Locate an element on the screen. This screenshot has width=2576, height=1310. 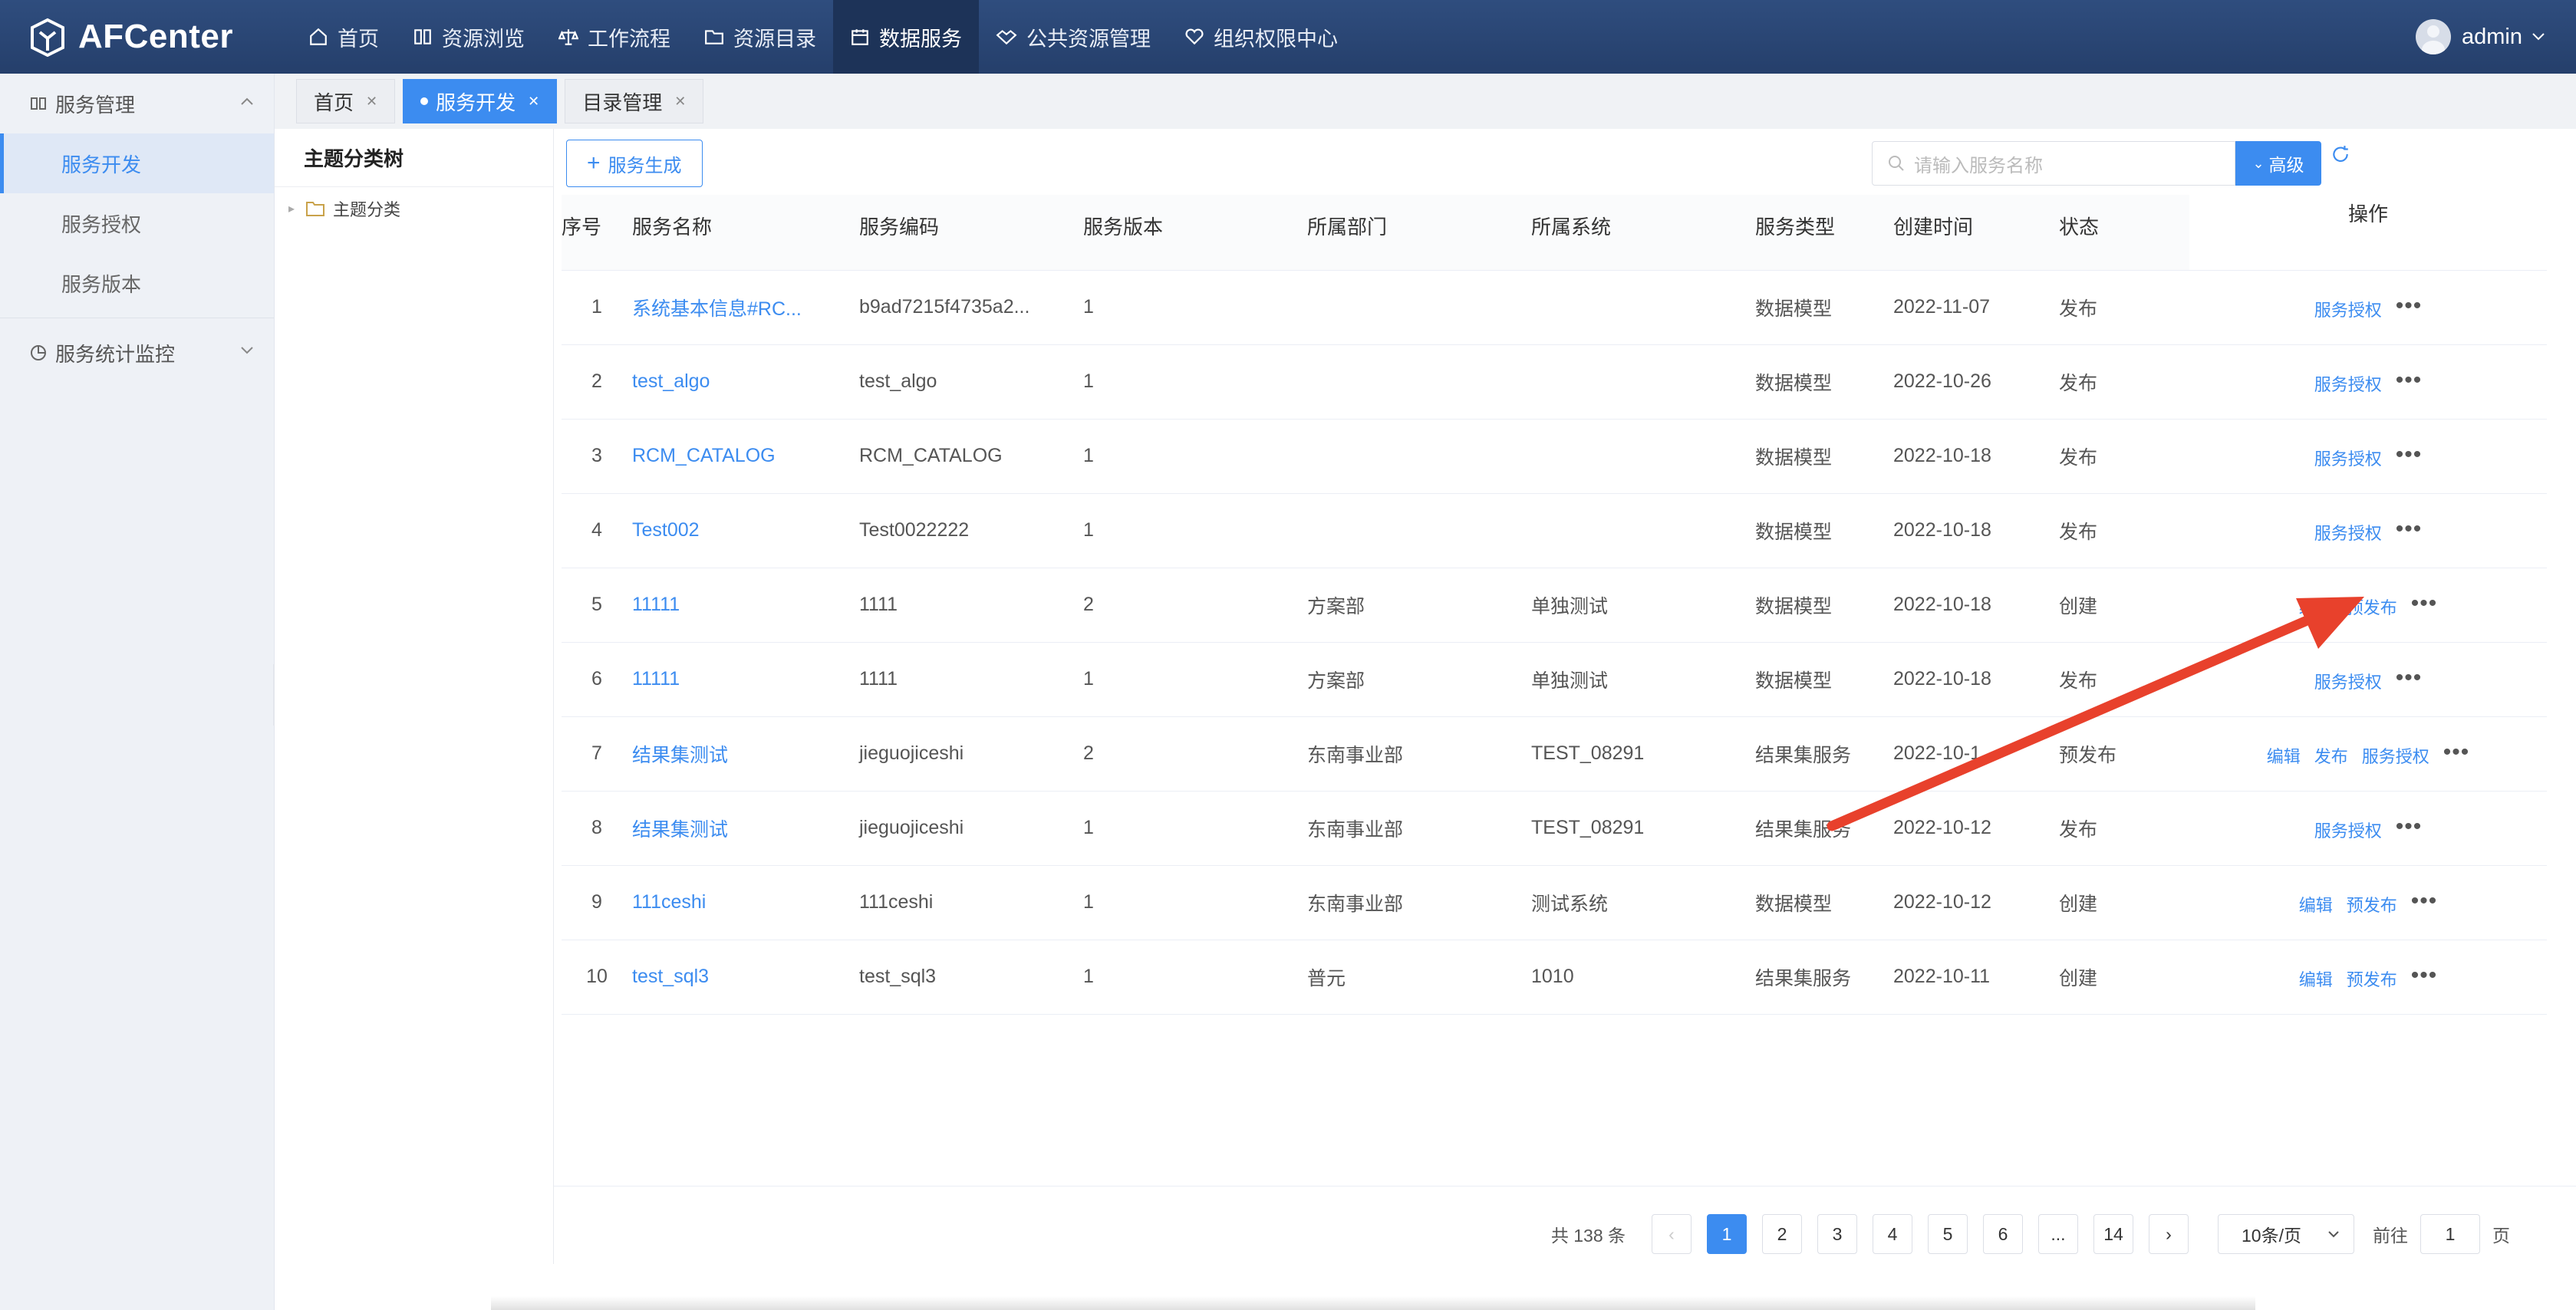
table-cell: 111ceshi is located at coordinates (971, 902).